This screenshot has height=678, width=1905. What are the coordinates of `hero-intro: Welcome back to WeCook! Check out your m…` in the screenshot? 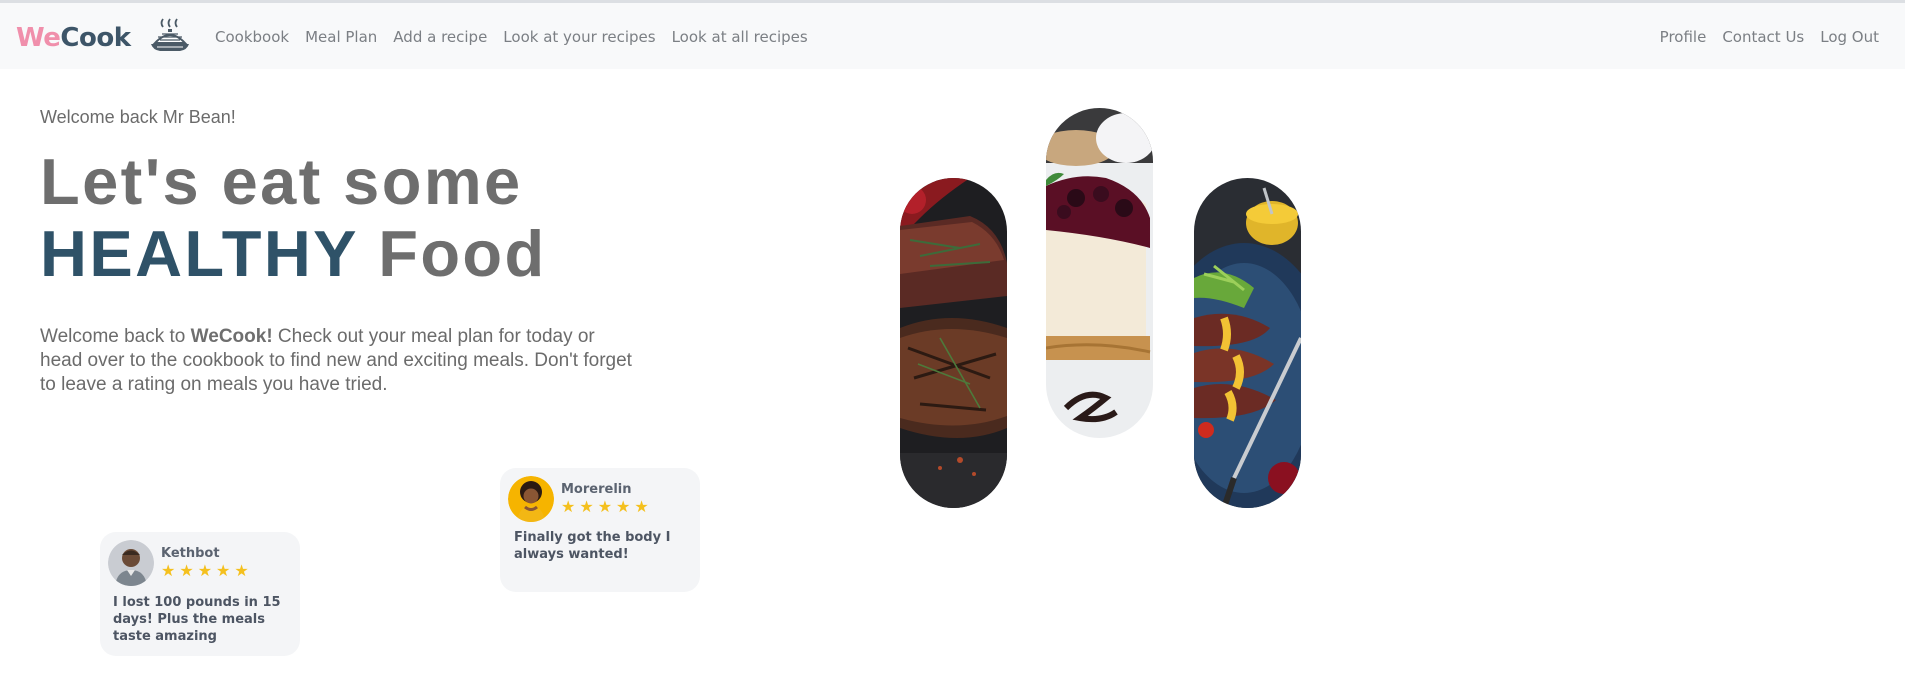 It's located at (340, 361).